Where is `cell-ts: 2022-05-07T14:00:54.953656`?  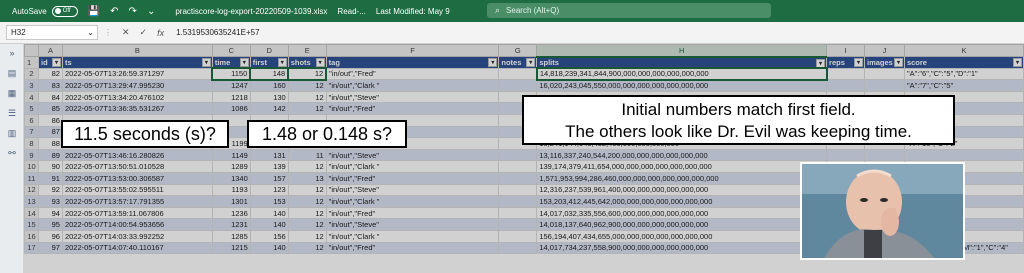
cell-ts: 2022-05-07T14:00:54.953656 is located at coordinates (137, 224).